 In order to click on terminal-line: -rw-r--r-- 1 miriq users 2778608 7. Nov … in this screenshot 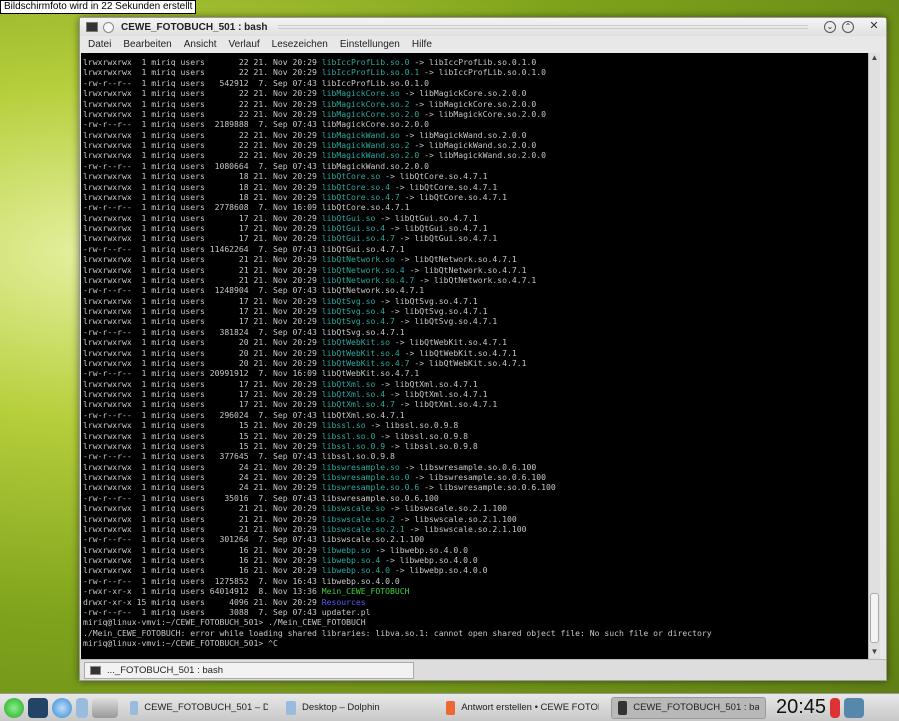, I will do `click(476, 207)`.